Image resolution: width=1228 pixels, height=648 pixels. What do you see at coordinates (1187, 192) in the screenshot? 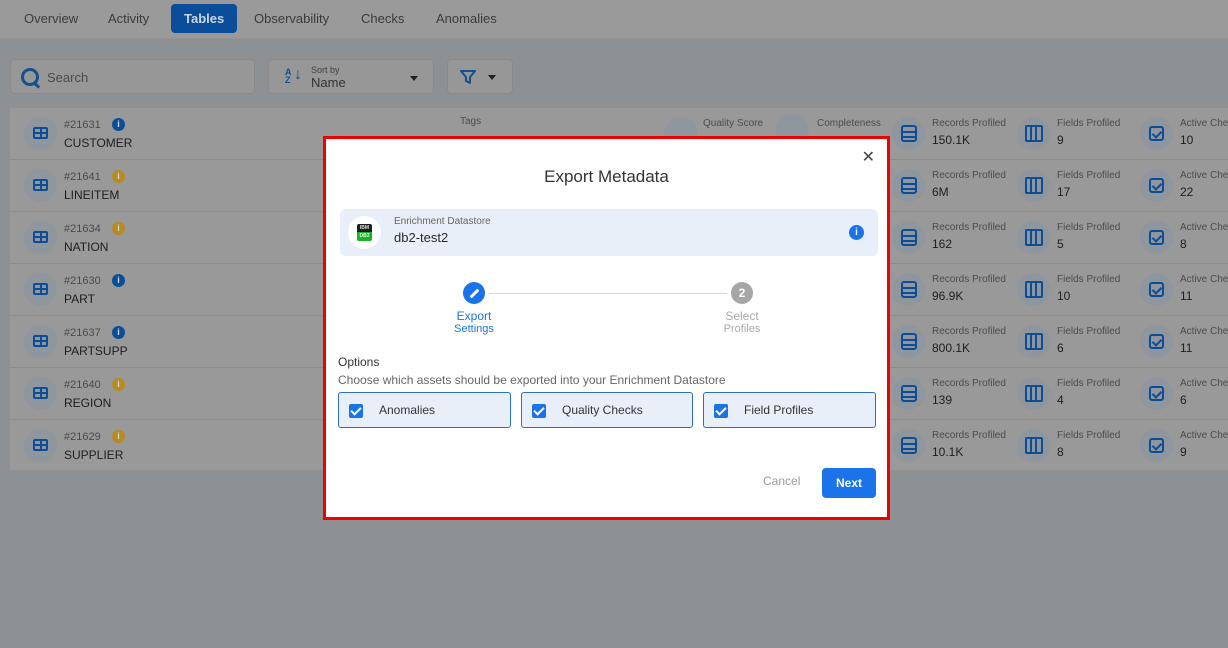
I see `active-checks-value: 22` at bounding box center [1187, 192].